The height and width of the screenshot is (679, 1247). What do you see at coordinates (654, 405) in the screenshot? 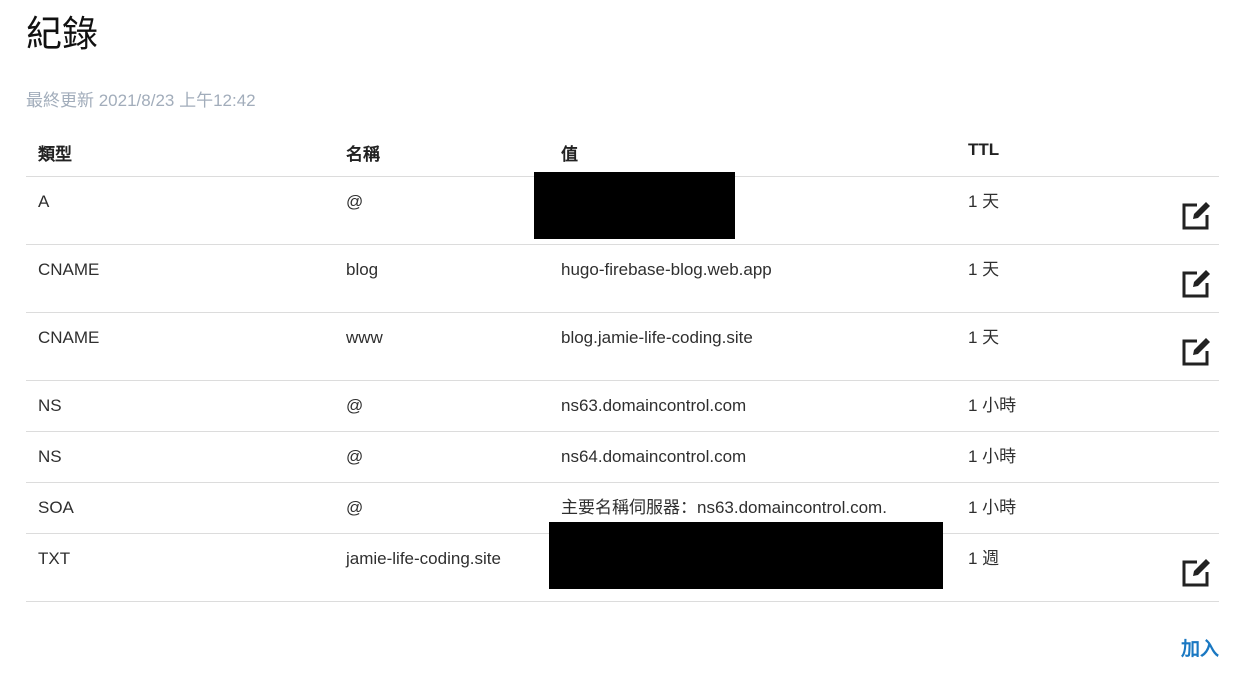
I see `record-value: ns63.domaincontrol.com` at bounding box center [654, 405].